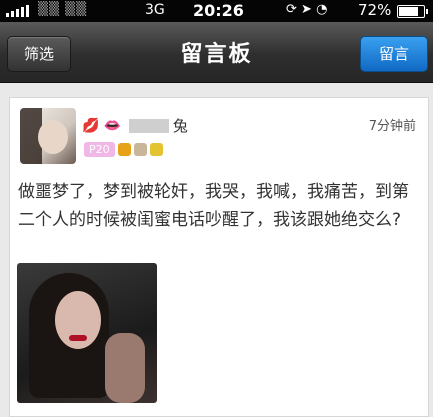 This screenshot has width=433, height=417. I want to click on weibo-icon, so click(124, 149).